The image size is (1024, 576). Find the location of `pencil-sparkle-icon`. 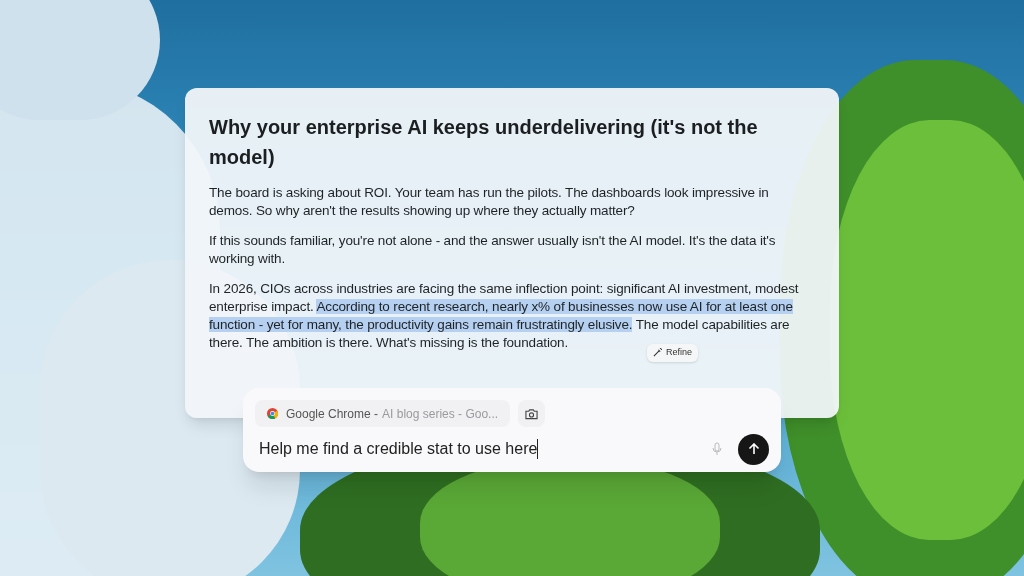

pencil-sparkle-icon is located at coordinates (657, 353).